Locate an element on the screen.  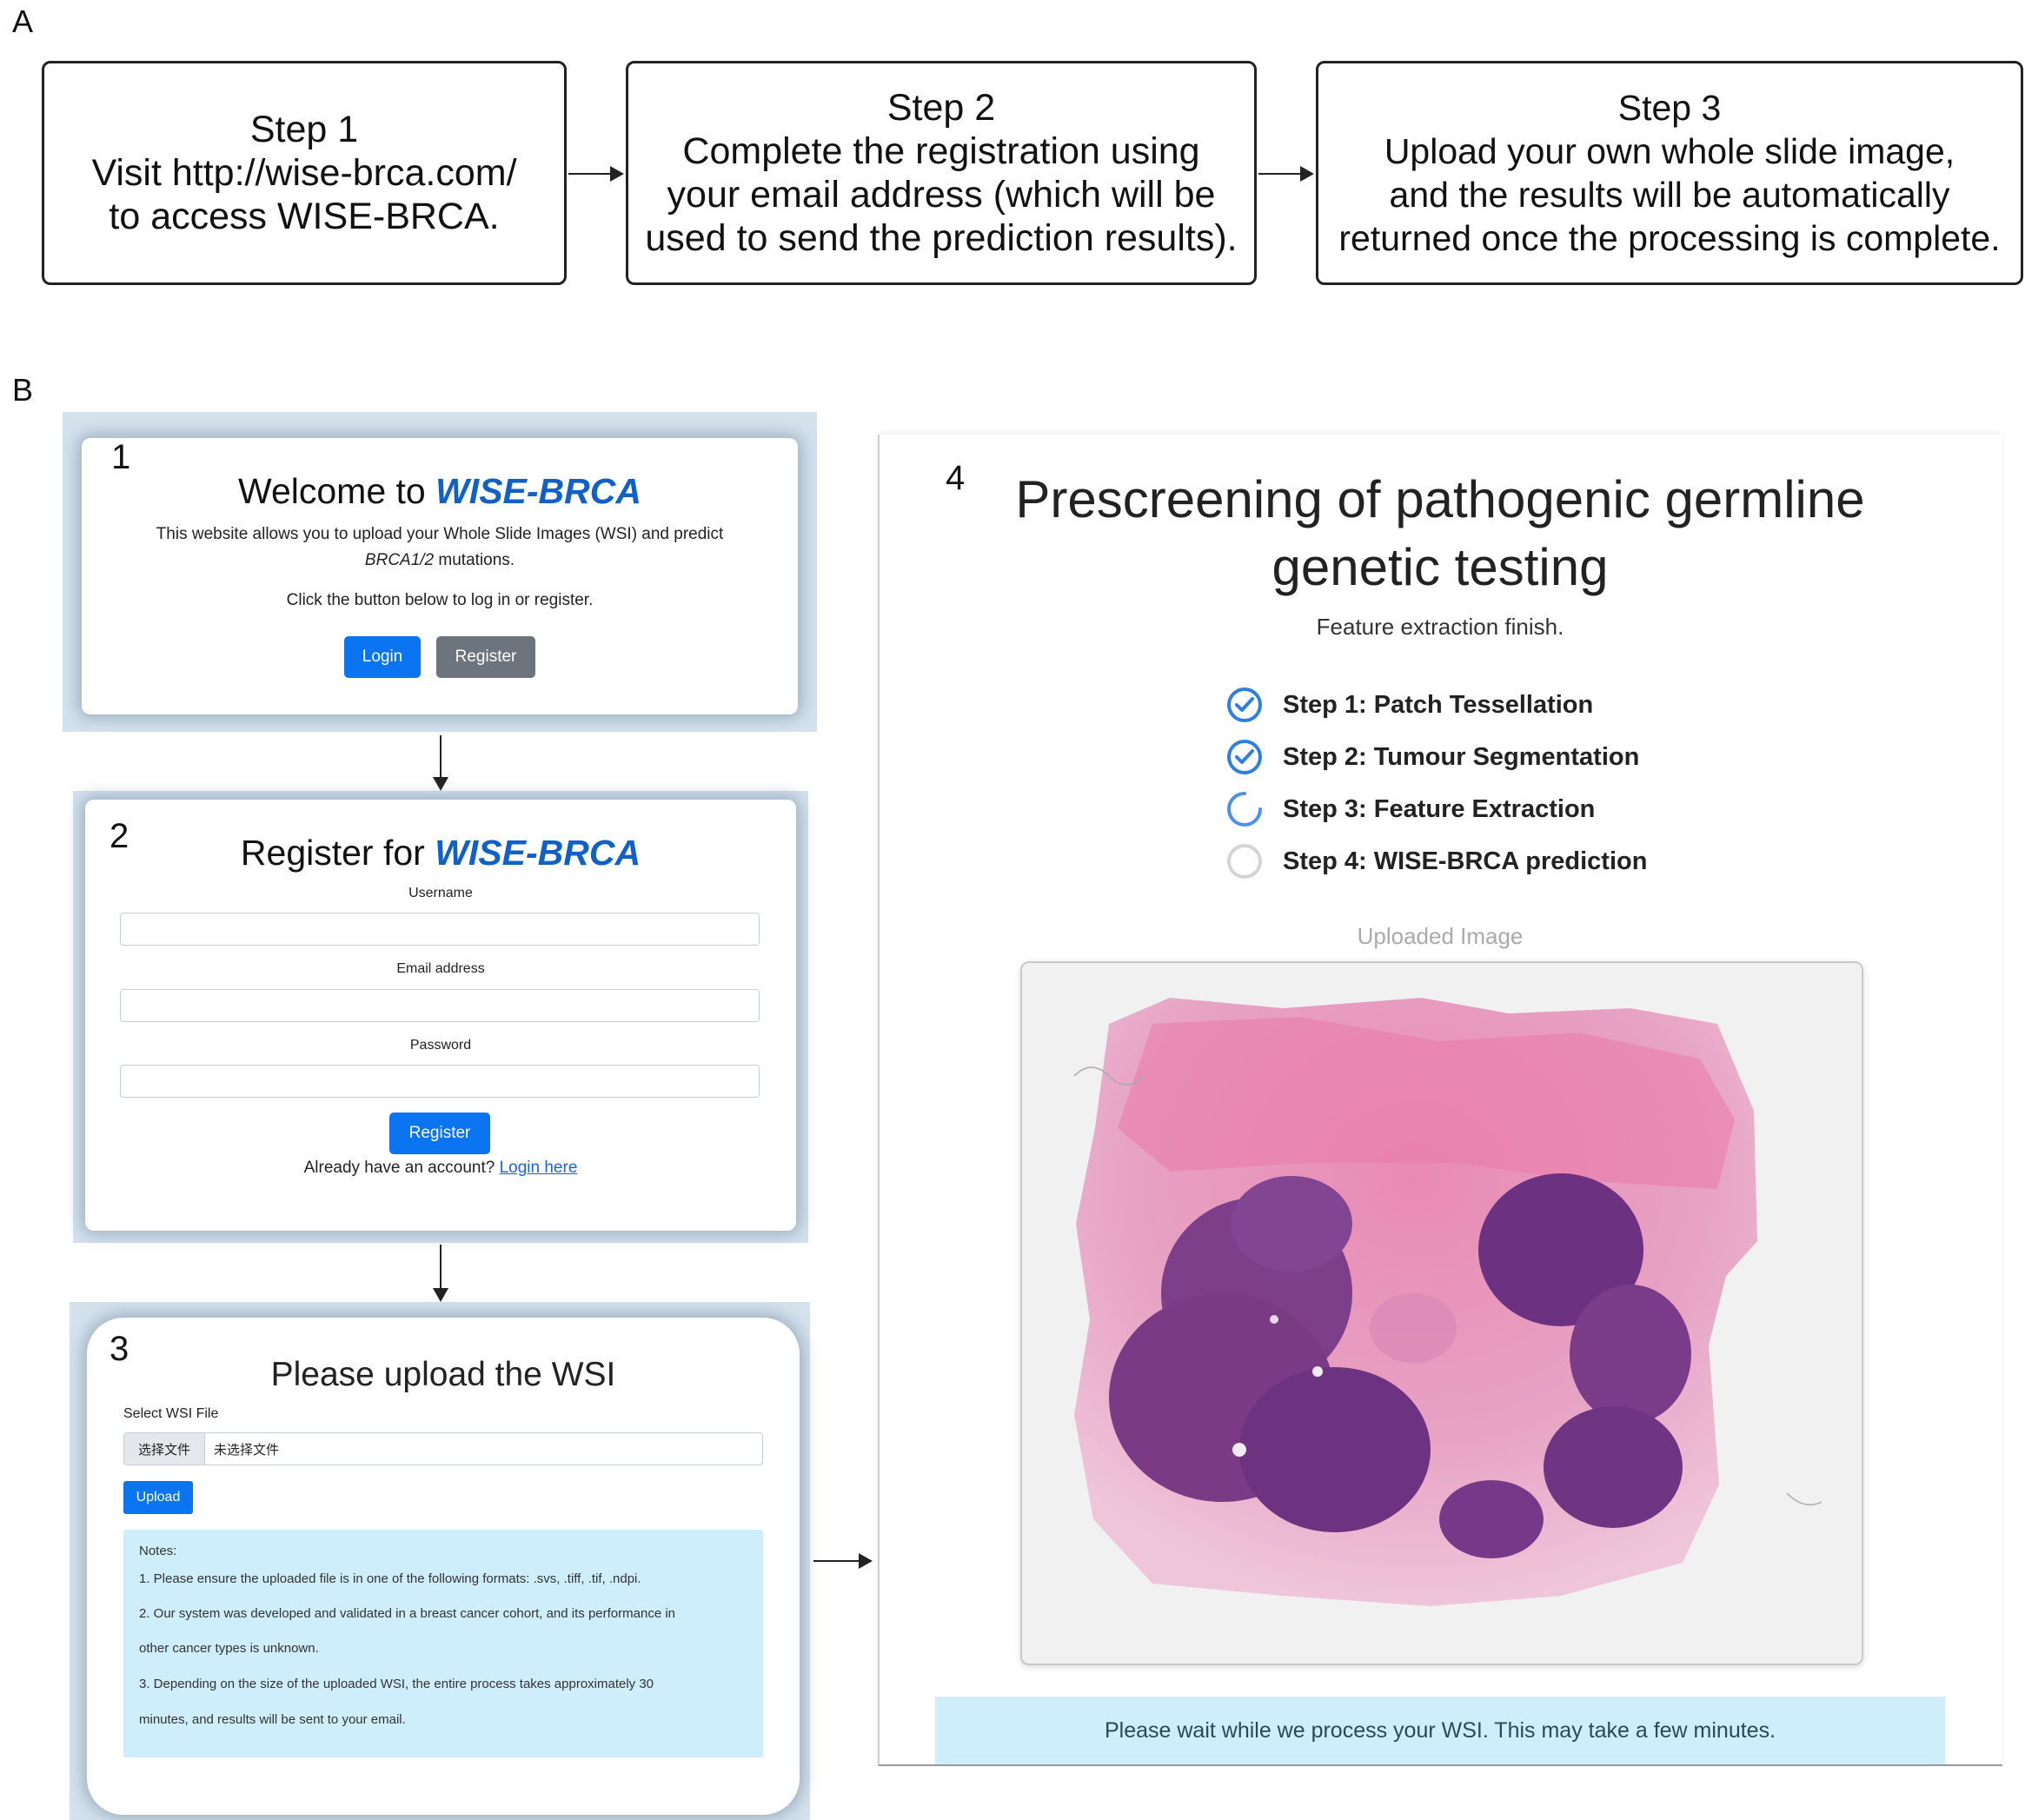
choose-file-button: 选择文件 is located at coordinates (164, 1449).